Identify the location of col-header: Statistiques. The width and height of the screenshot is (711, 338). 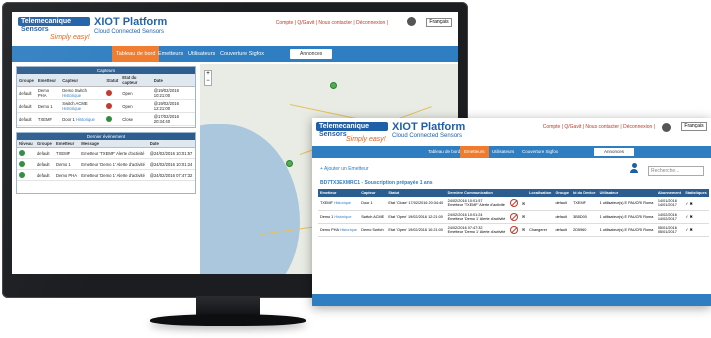
(696, 193).